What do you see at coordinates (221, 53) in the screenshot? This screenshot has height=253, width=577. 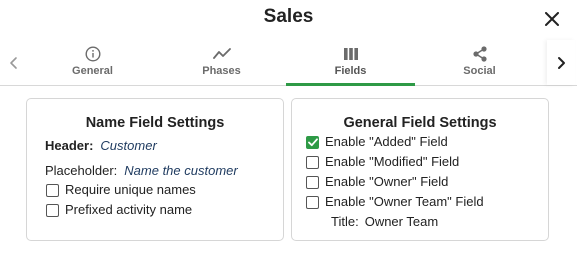 I see `trend-icon` at bounding box center [221, 53].